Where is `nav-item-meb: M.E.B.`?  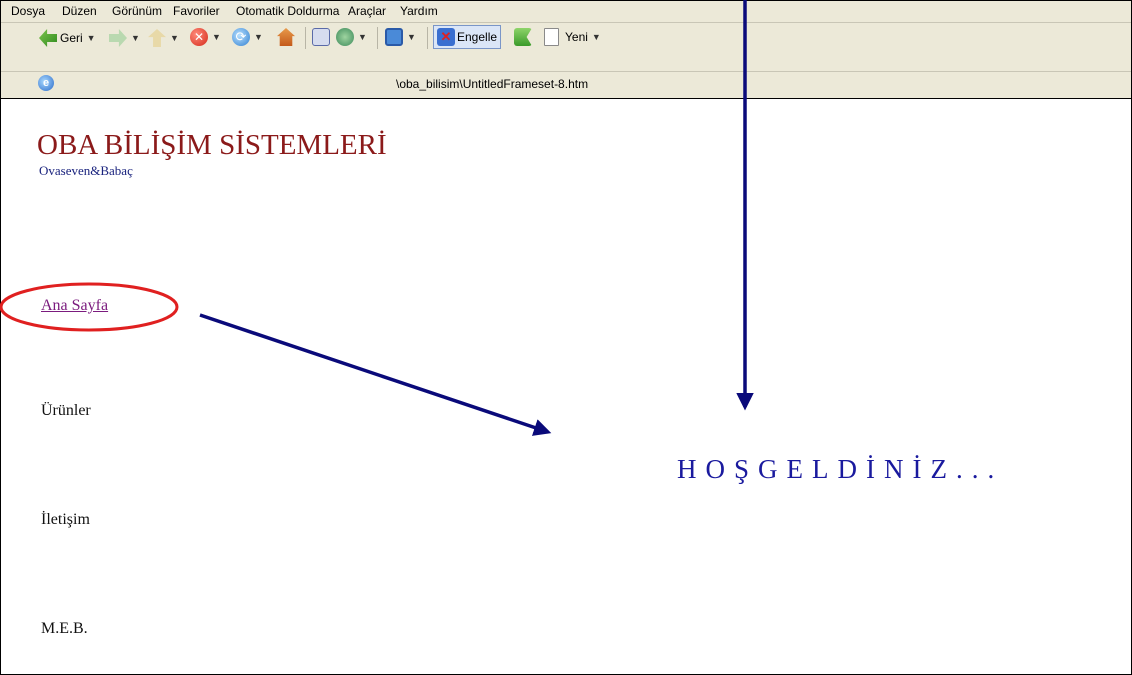 nav-item-meb: M.E.B. is located at coordinates (64, 629).